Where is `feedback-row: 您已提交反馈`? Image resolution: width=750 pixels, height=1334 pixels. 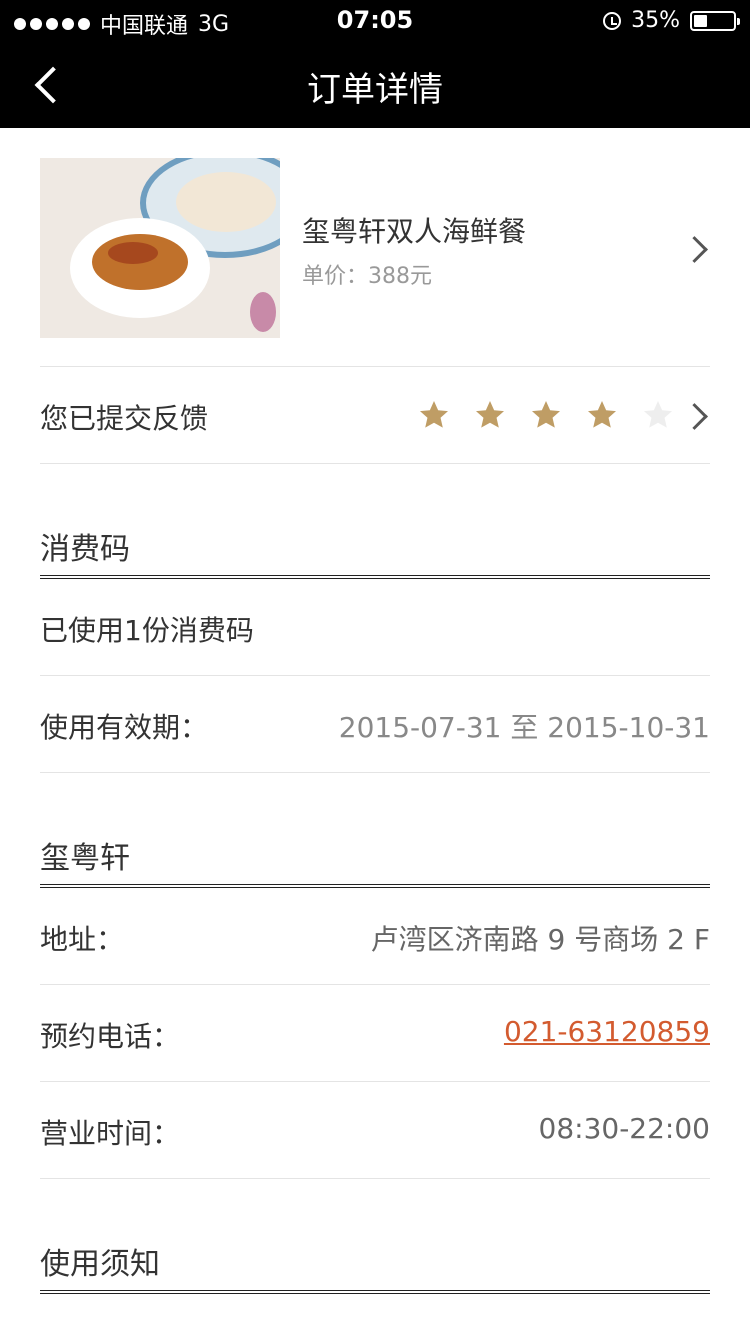 feedback-row: 您已提交反馈 is located at coordinates (375, 415).